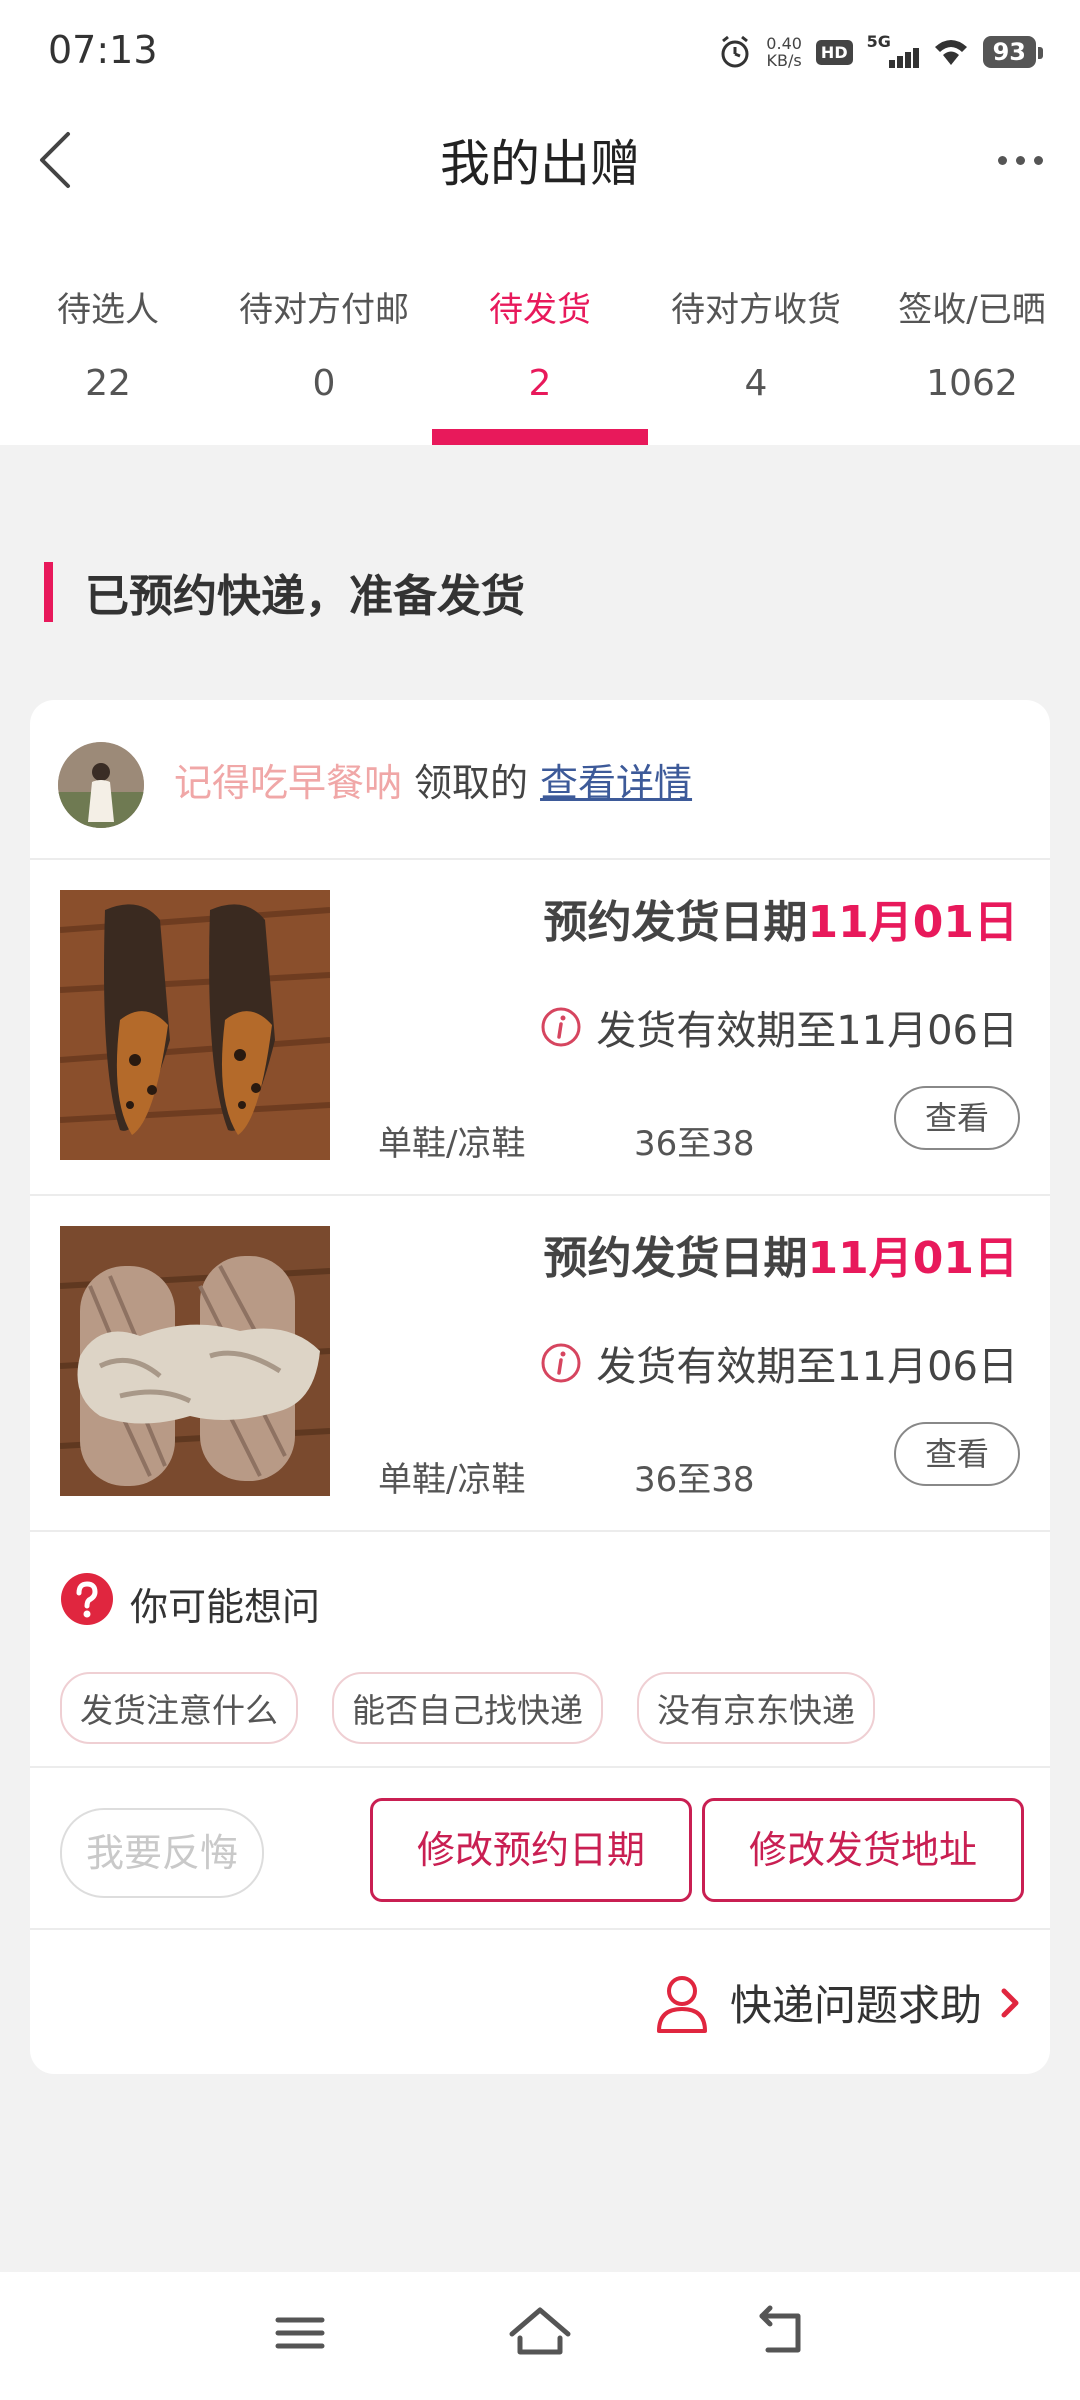 This screenshot has width=1080, height=2400. I want to click on status-tabs: 待选人 22 待对方付邮 0 待发货 2 待对方收货 4 签收/已晒 1062, so click(540, 347).